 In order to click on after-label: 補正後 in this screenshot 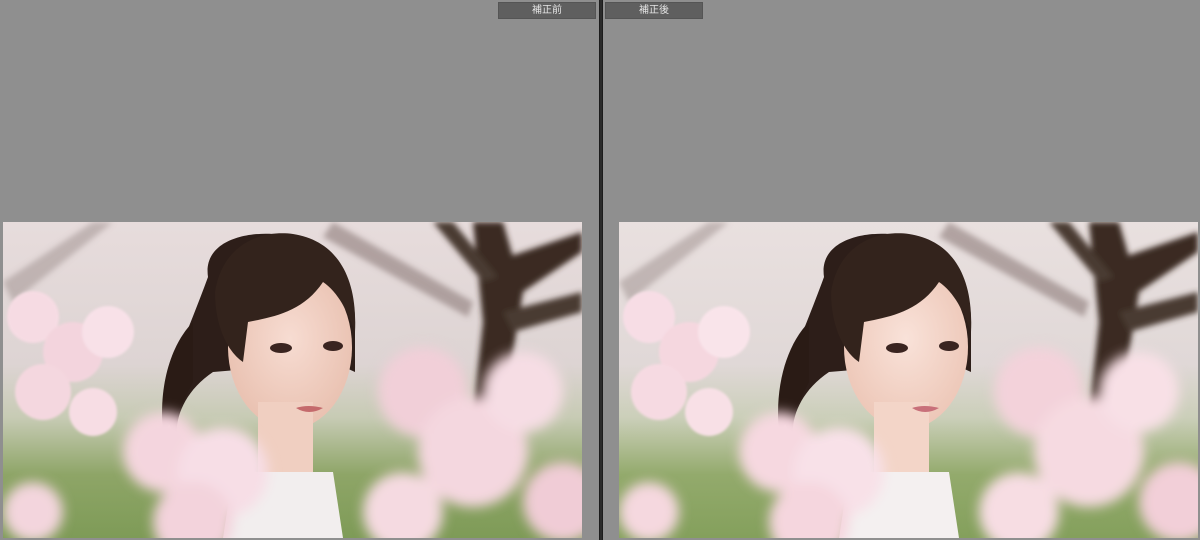, I will do `click(654, 10)`.